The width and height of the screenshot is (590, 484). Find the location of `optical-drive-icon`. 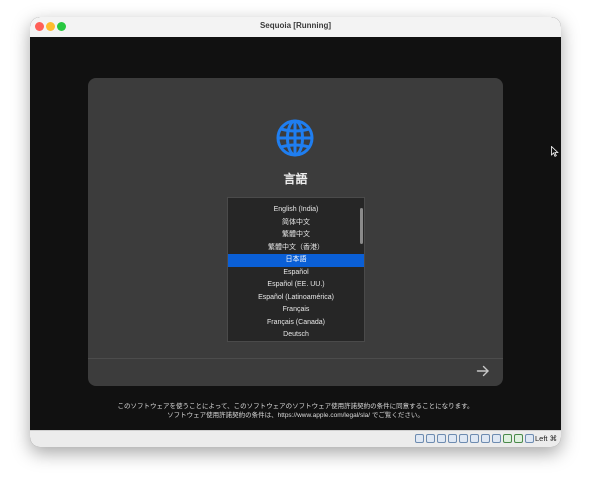

optical-drive-icon is located at coordinates (430, 438).